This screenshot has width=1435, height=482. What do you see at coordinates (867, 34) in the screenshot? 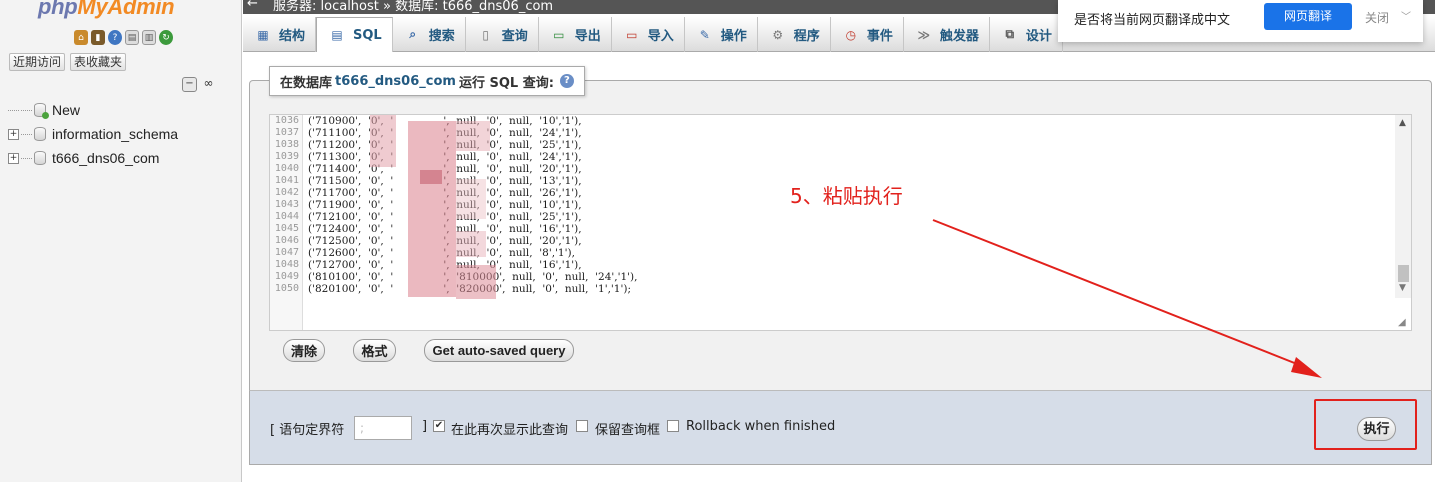
I see `tab-events: ◷ 事件` at bounding box center [867, 34].